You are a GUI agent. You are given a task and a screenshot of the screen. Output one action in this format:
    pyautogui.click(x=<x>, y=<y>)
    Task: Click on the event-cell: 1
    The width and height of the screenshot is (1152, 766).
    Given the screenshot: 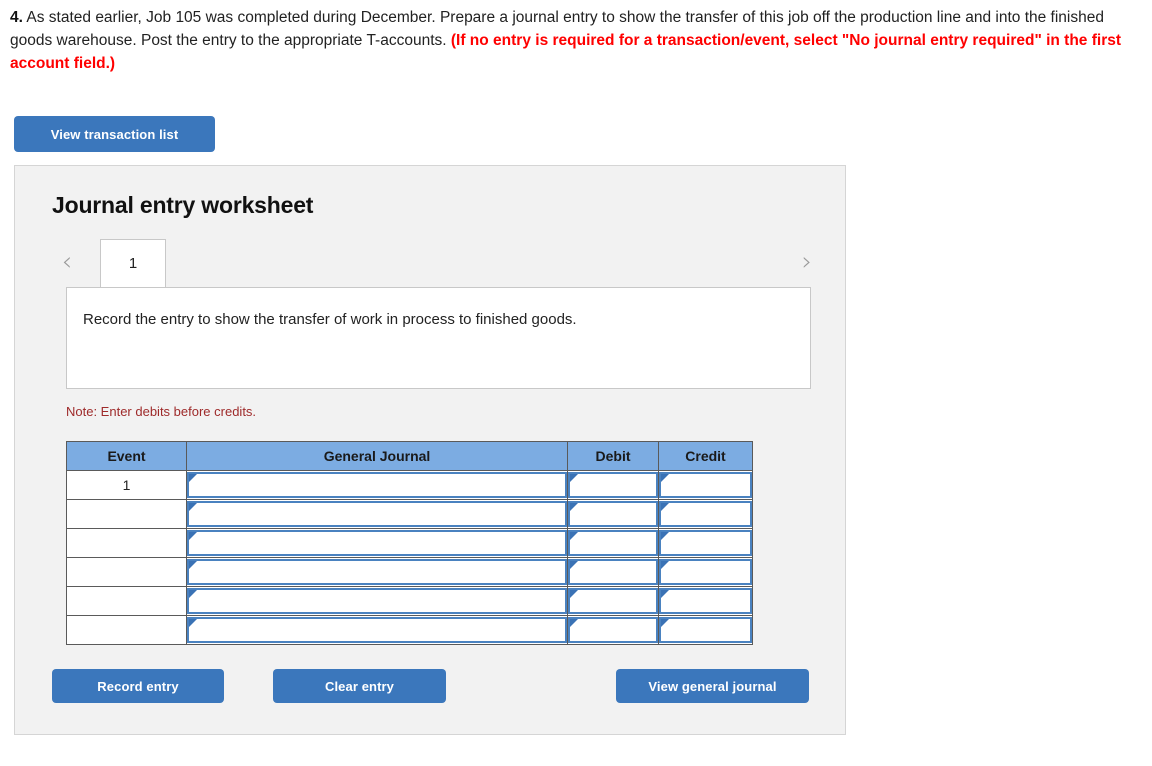 What is the action you would take?
    pyautogui.click(x=126, y=485)
    